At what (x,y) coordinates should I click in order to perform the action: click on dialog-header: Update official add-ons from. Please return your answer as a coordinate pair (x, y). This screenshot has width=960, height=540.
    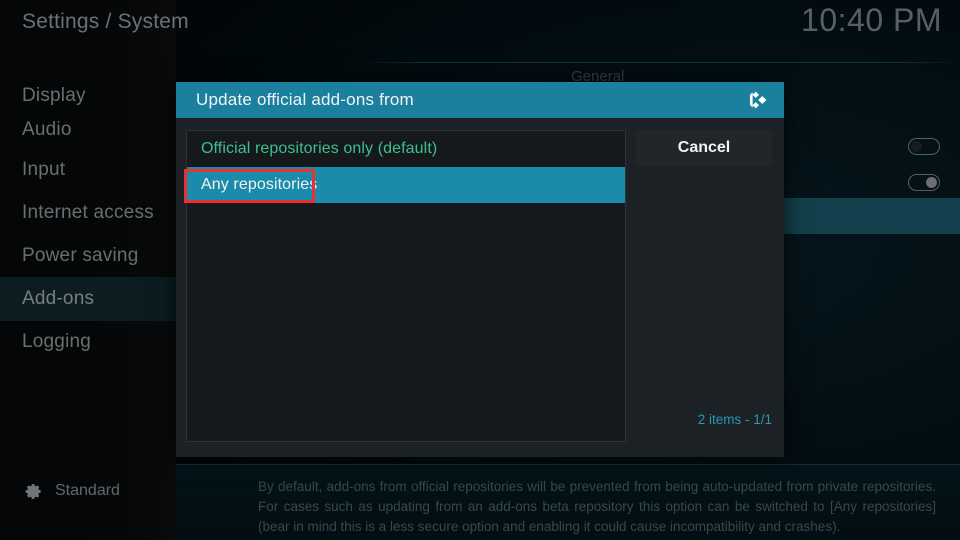
    Looking at the image, I should click on (480, 100).